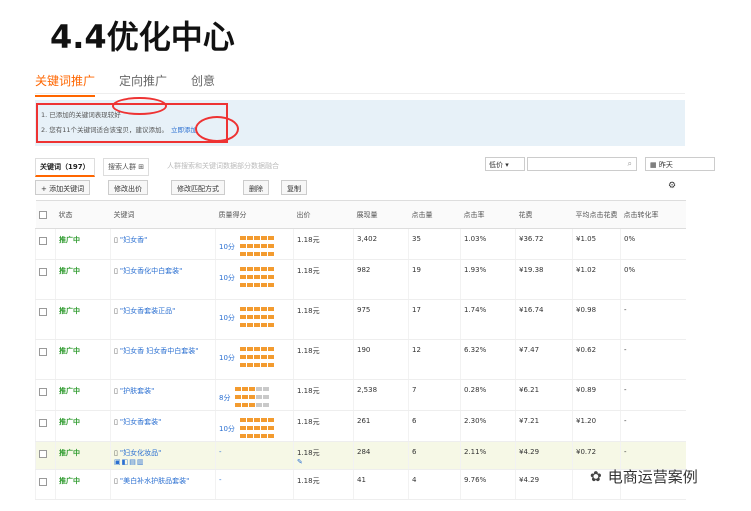  What do you see at coordinates (140, 453) in the screenshot?
I see `keyword-link: "妇女化妆品"` at bounding box center [140, 453].